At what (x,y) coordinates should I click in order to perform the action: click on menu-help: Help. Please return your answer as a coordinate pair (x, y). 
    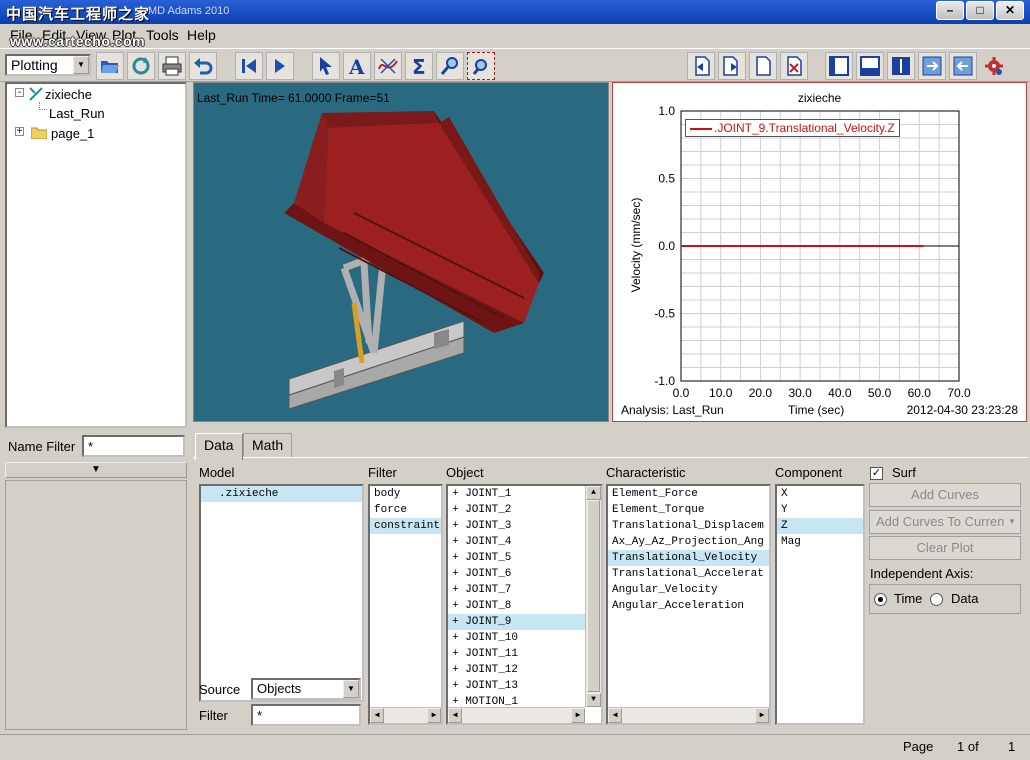
    Looking at the image, I should click on (201, 35).